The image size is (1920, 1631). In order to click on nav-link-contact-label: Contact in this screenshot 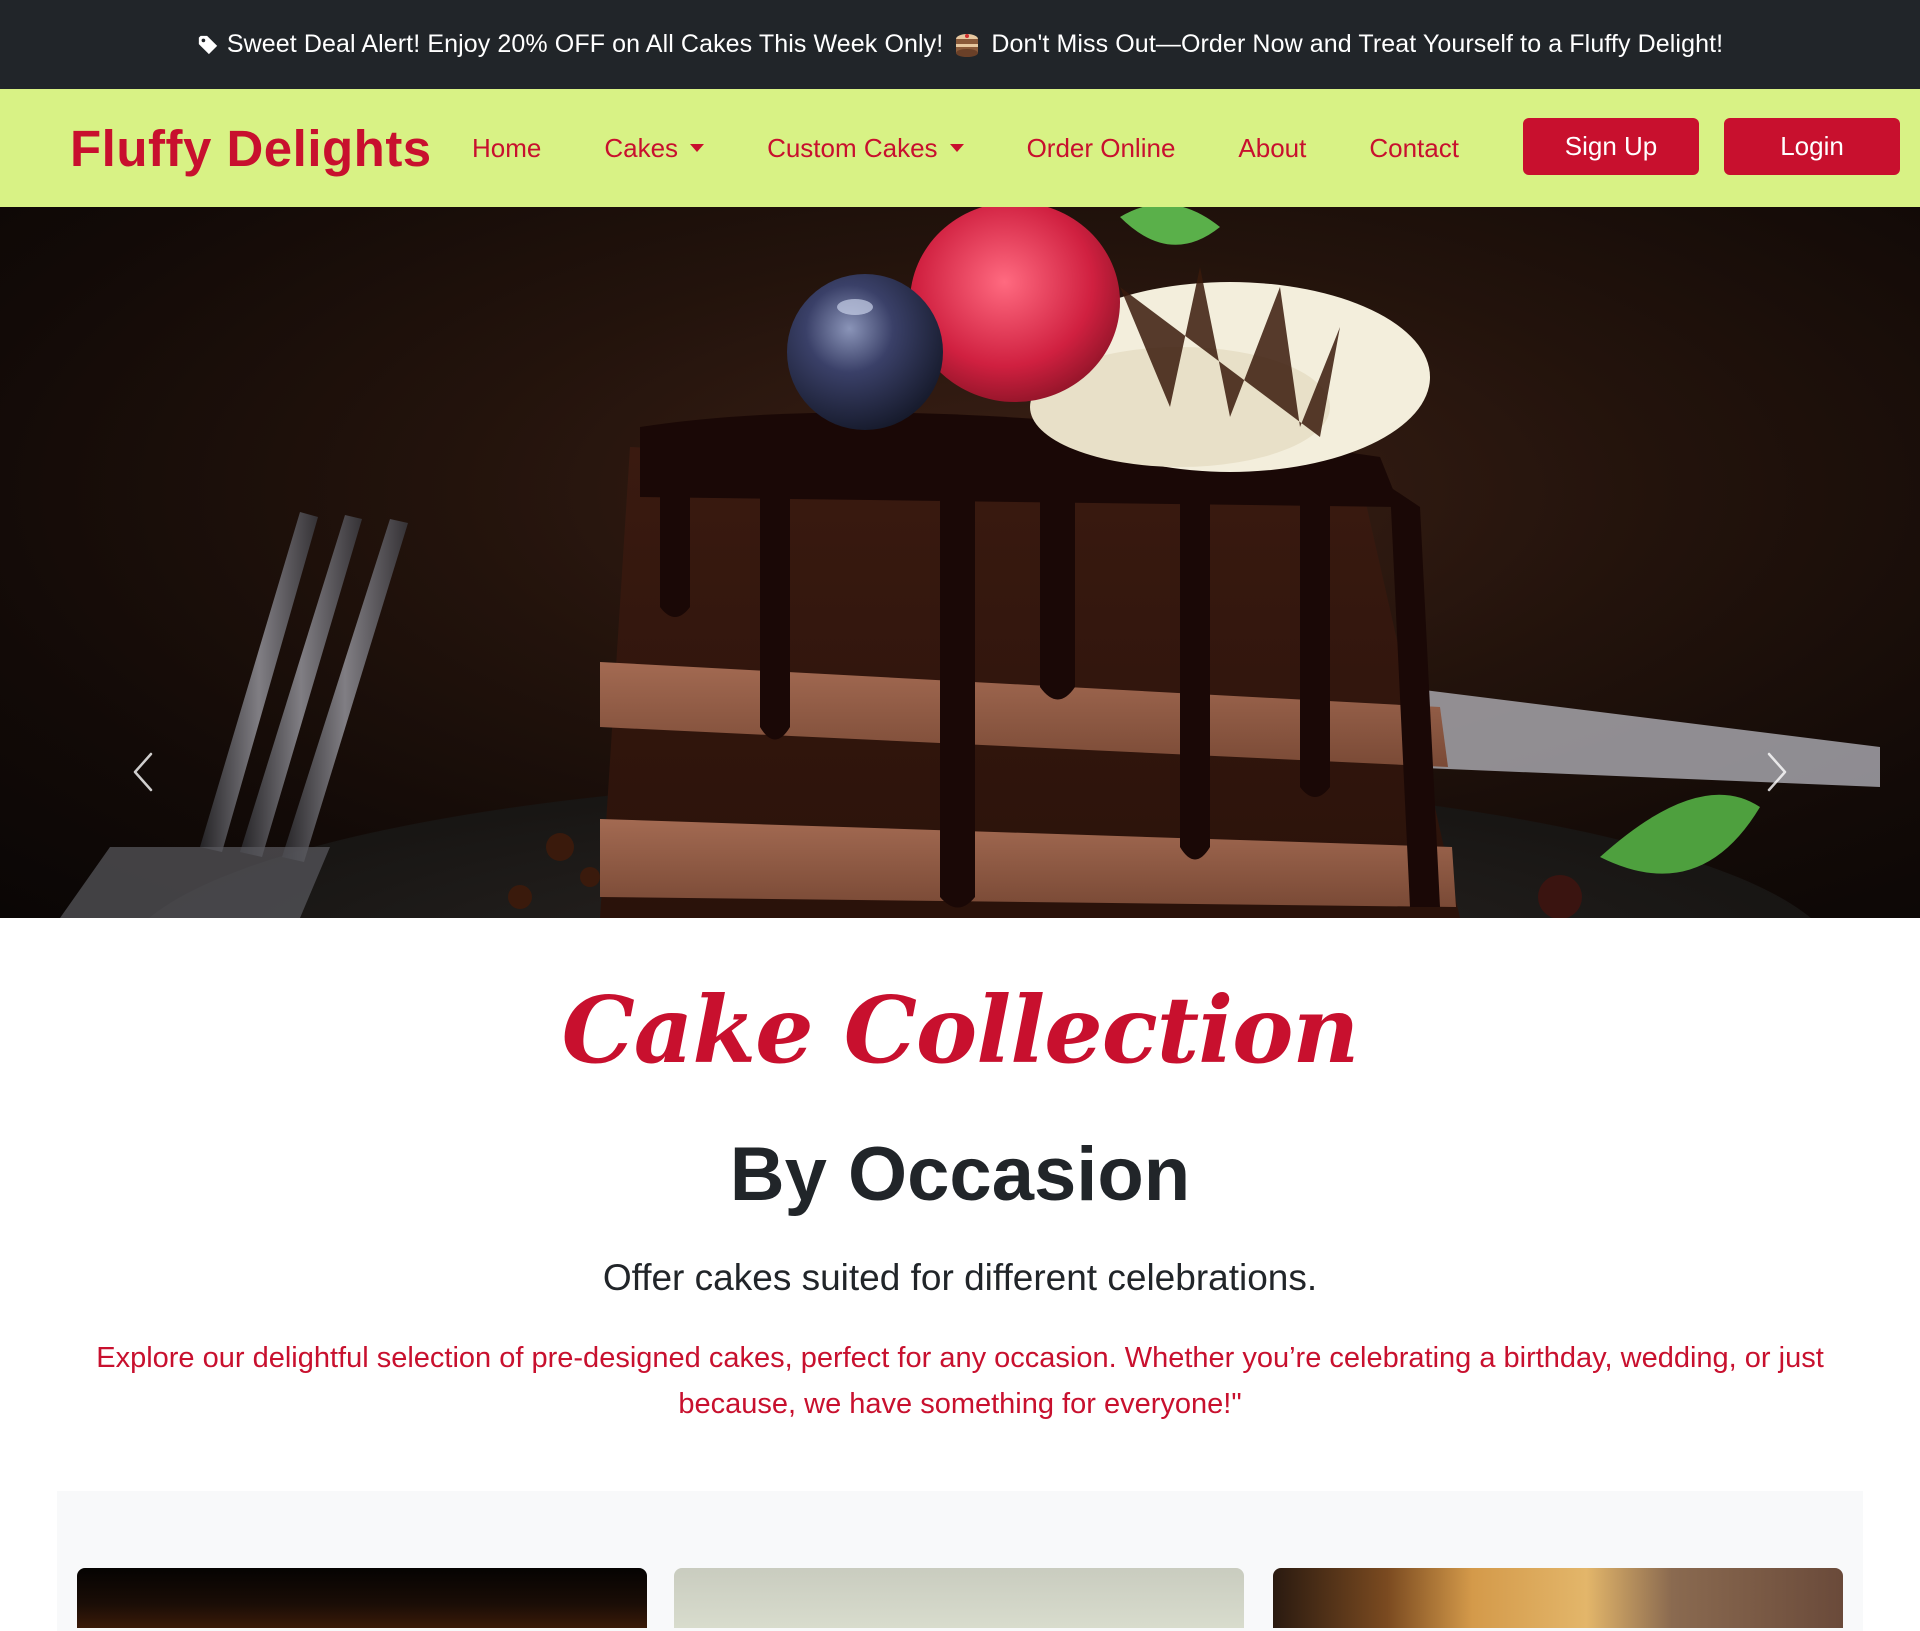, I will do `click(1414, 147)`.